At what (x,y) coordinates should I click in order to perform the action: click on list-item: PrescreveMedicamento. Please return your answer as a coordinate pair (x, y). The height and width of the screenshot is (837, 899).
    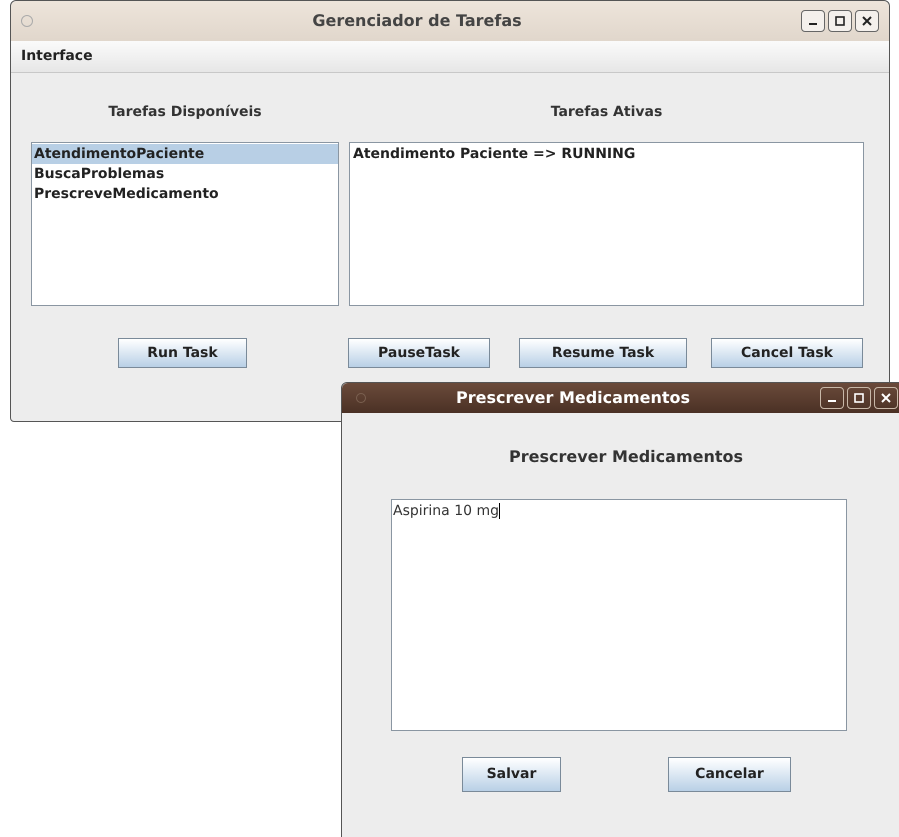
    Looking at the image, I should click on (185, 194).